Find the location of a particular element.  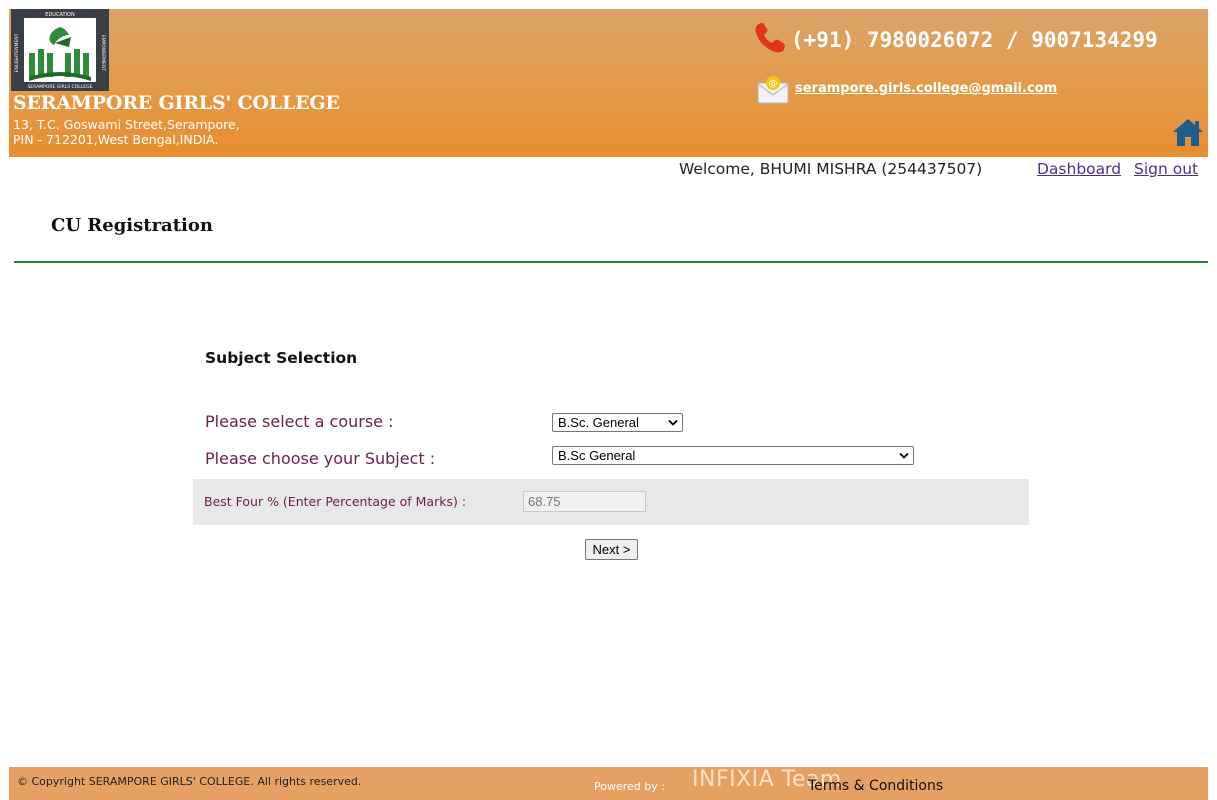

logo-text-right: EMPOWERMENT is located at coordinates (103, 53).